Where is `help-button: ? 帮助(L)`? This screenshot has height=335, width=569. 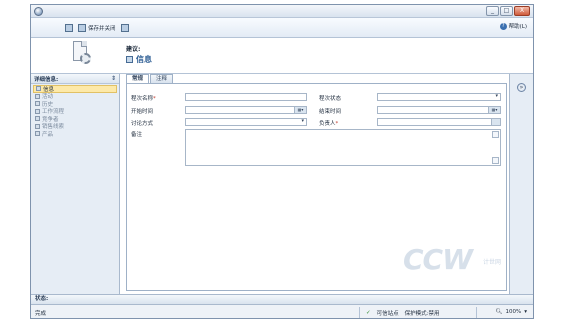
help-button: ? 帮助(L) is located at coordinates (513, 26).